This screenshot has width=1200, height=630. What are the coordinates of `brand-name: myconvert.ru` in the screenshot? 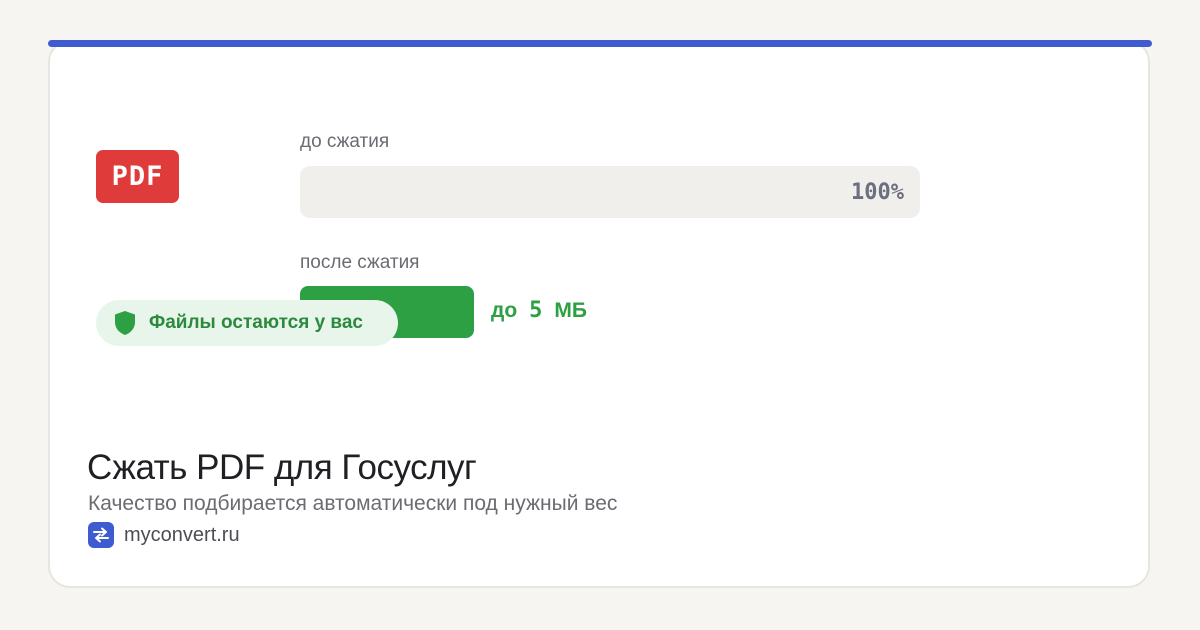 It's located at (182, 534).